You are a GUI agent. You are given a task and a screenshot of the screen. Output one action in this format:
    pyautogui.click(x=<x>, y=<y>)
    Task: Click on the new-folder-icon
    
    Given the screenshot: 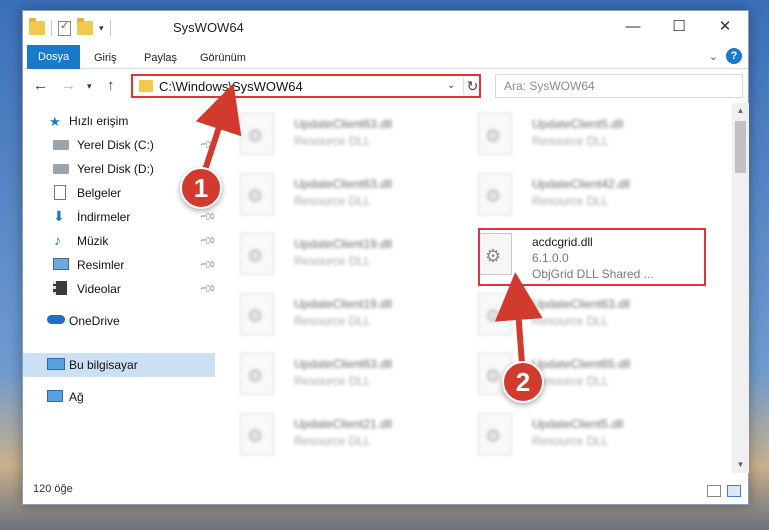 What is the action you would take?
    pyautogui.click(x=85, y=26)
    